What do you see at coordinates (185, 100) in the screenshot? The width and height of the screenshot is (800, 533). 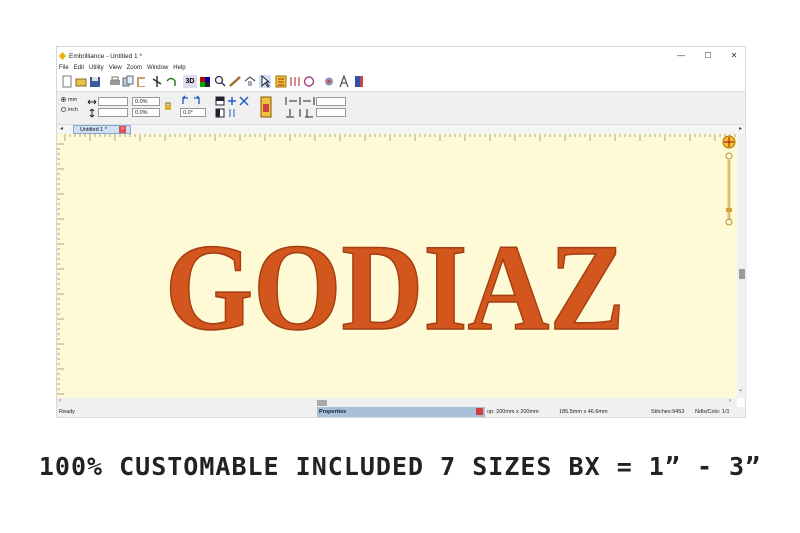 I see `rotate-left-icon` at bounding box center [185, 100].